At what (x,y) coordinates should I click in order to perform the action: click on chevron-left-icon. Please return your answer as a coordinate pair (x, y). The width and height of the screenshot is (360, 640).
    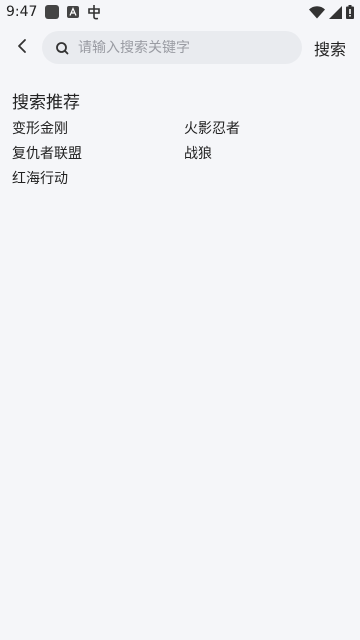
    Looking at the image, I should click on (22, 48).